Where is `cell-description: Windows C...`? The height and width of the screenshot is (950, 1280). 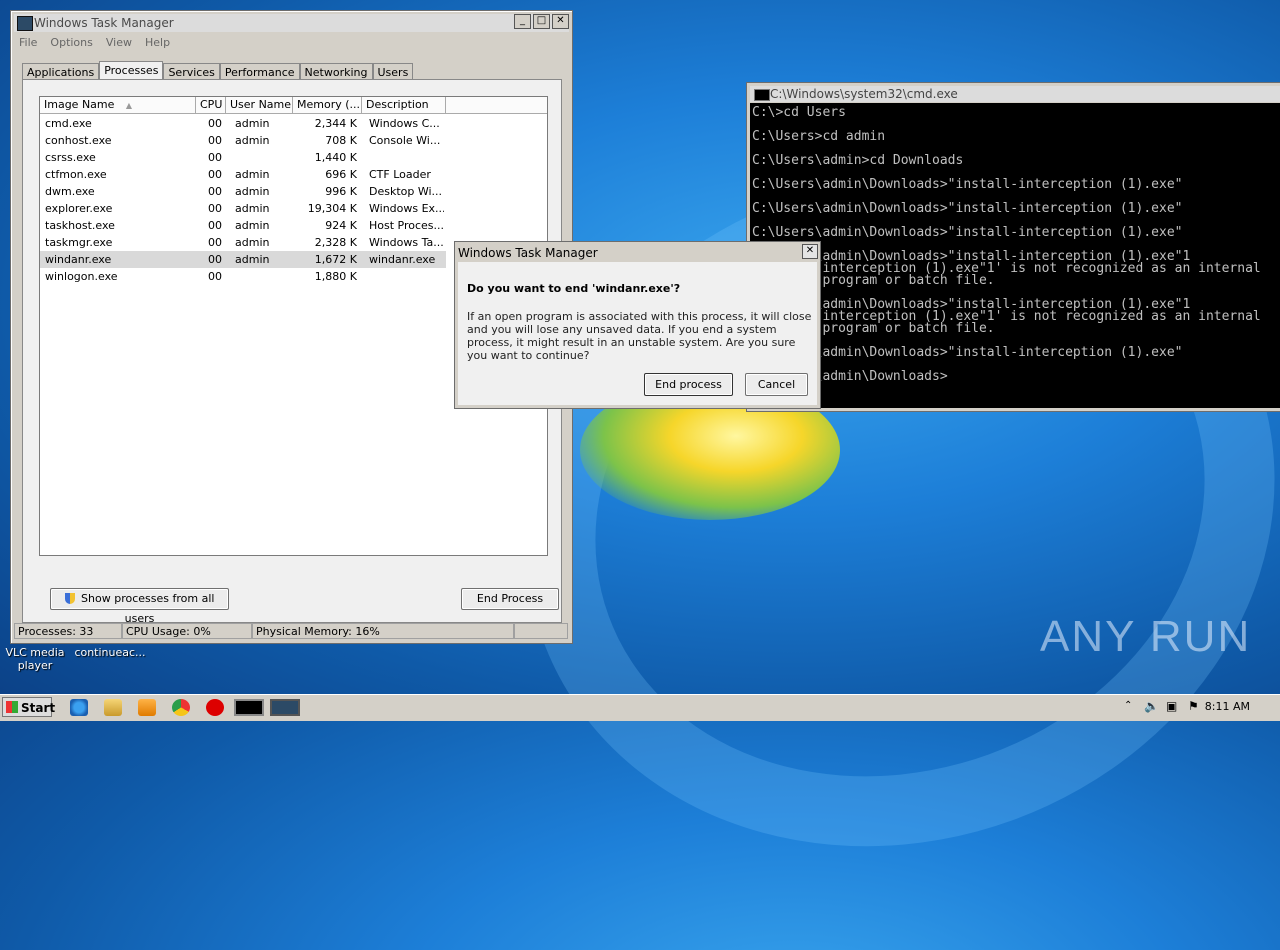 cell-description: Windows C... is located at coordinates (404, 123).